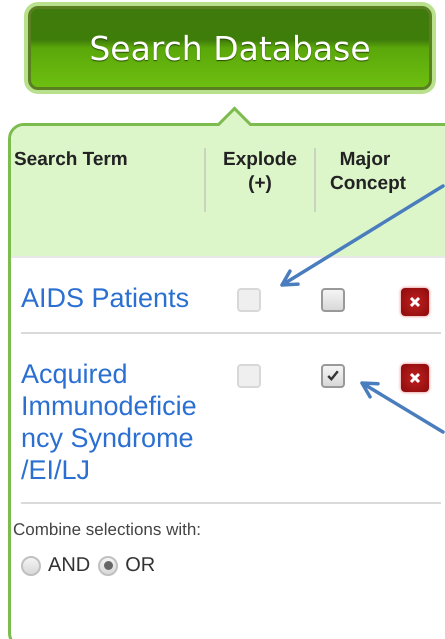 This screenshot has height=639, width=445. Describe the element at coordinates (107, 530) in the screenshot. I see `combine-label: Combine selections with:` at that location.